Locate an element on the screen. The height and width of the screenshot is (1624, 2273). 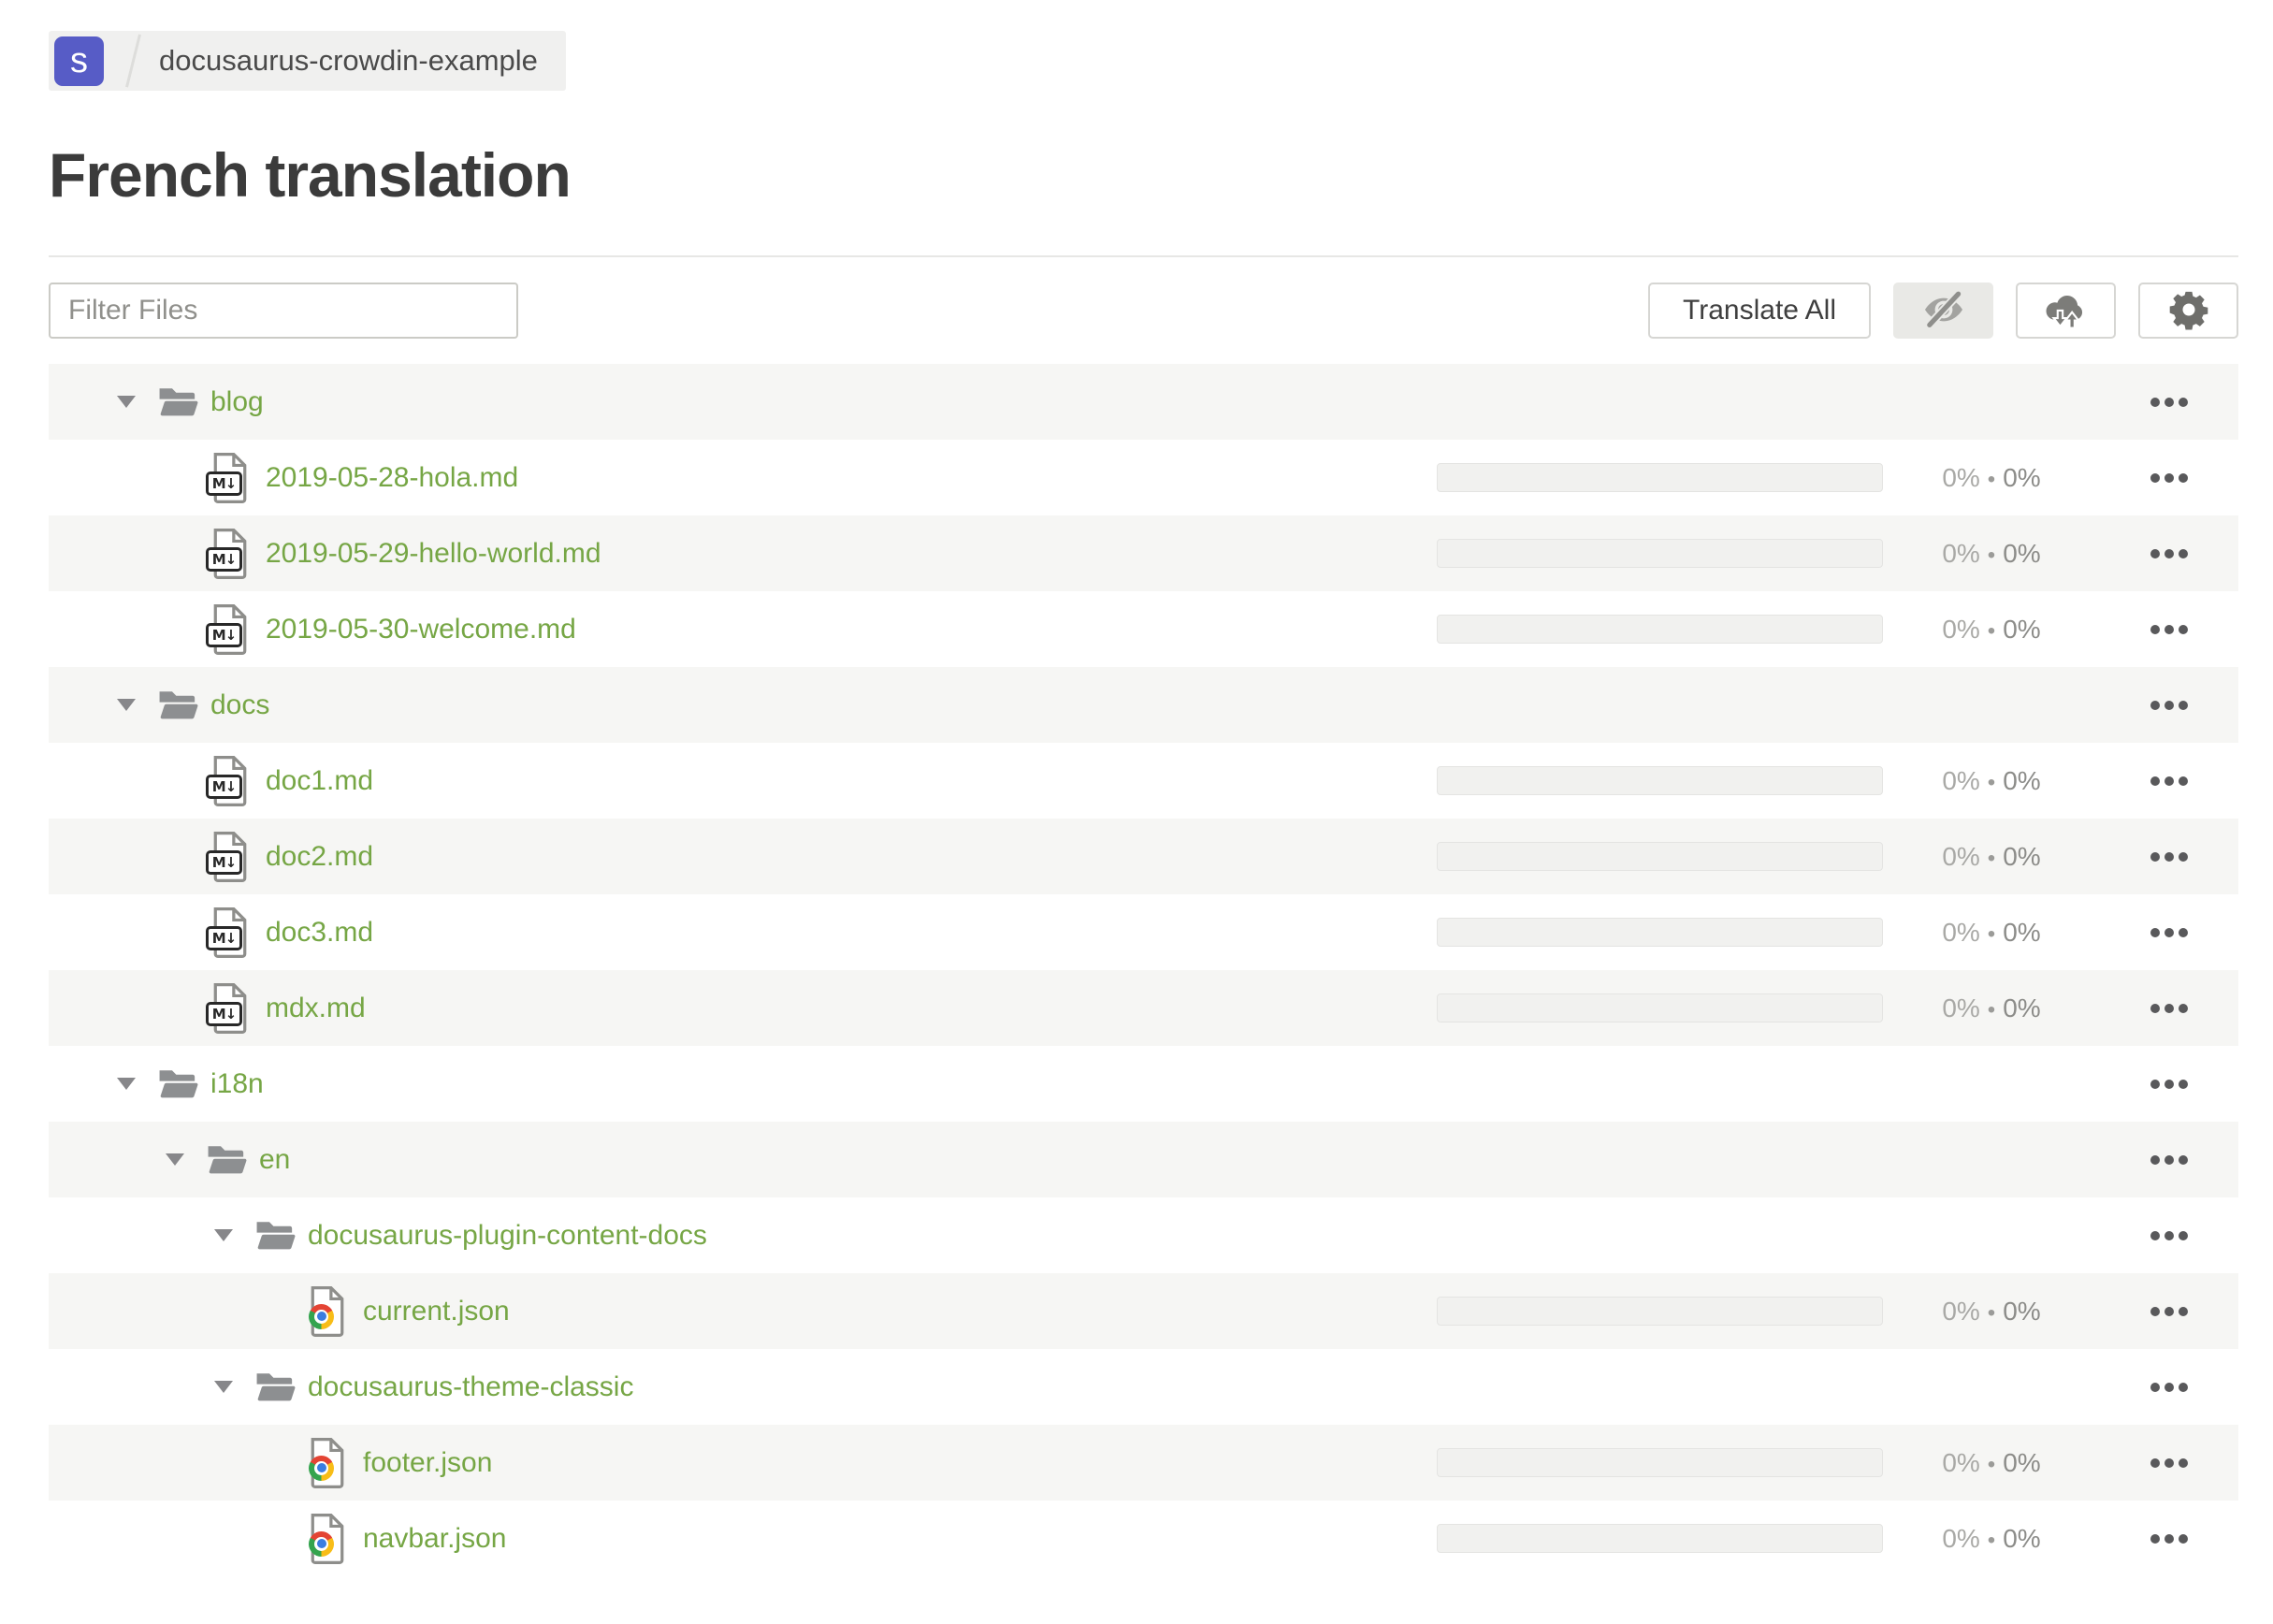
file-name-link: footer.json is located at coordinates (427, 1463).